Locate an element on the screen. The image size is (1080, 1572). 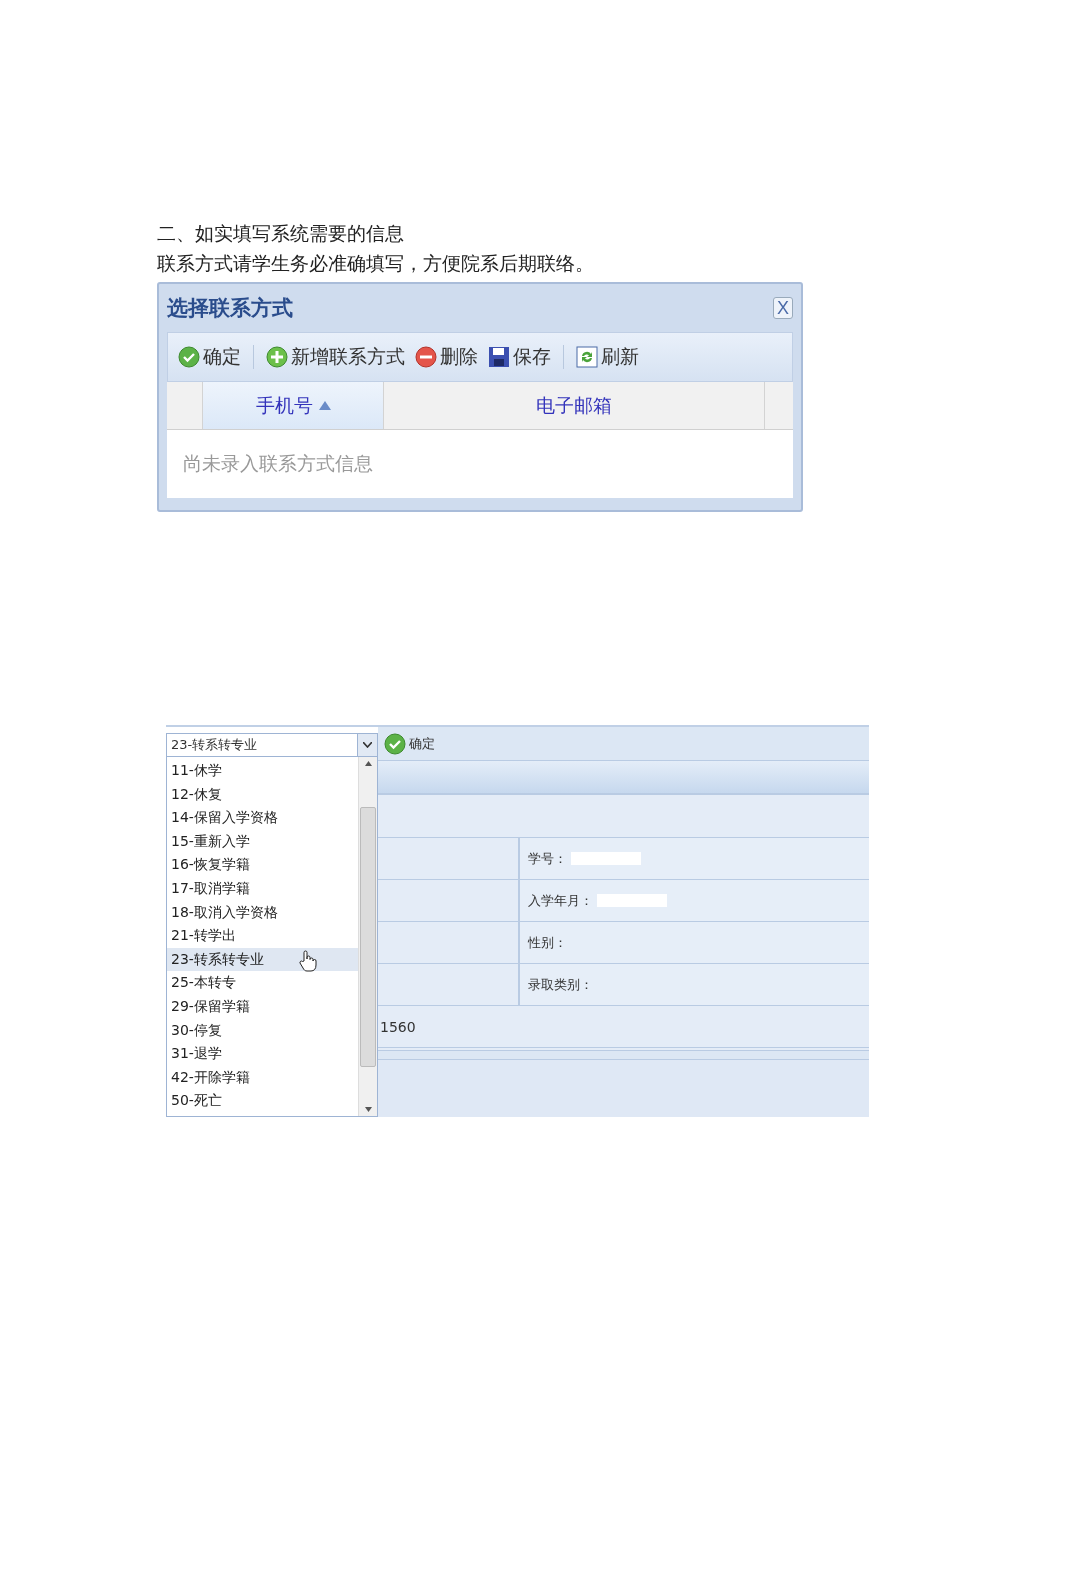
toolbar-button: 删除 is located at coordinates (446, 357).